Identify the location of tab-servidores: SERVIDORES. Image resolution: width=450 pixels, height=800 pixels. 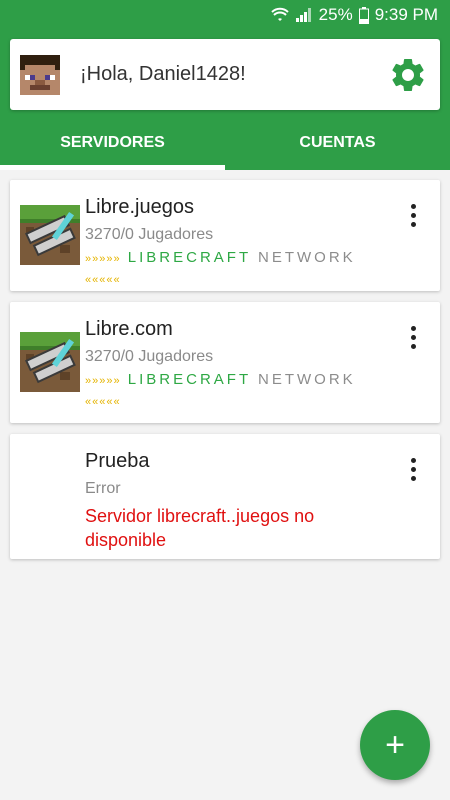
(112, 143).